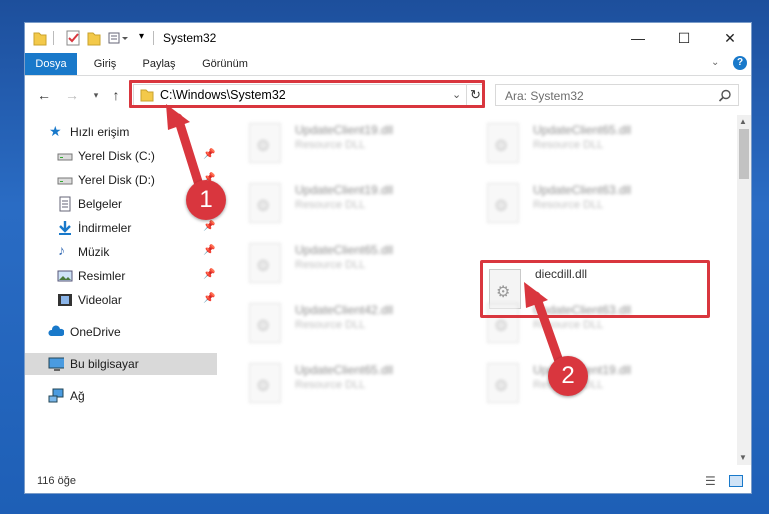  I want to click on callout-one: 1, so click(206, 200).